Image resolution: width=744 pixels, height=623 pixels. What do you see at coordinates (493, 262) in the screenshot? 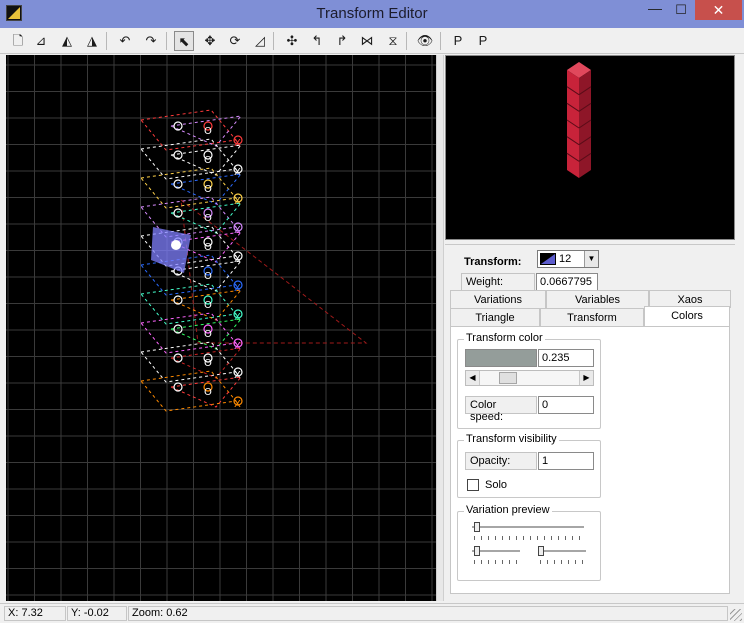
I see `transform-label: Transform:` at bounding box center [493, 262].